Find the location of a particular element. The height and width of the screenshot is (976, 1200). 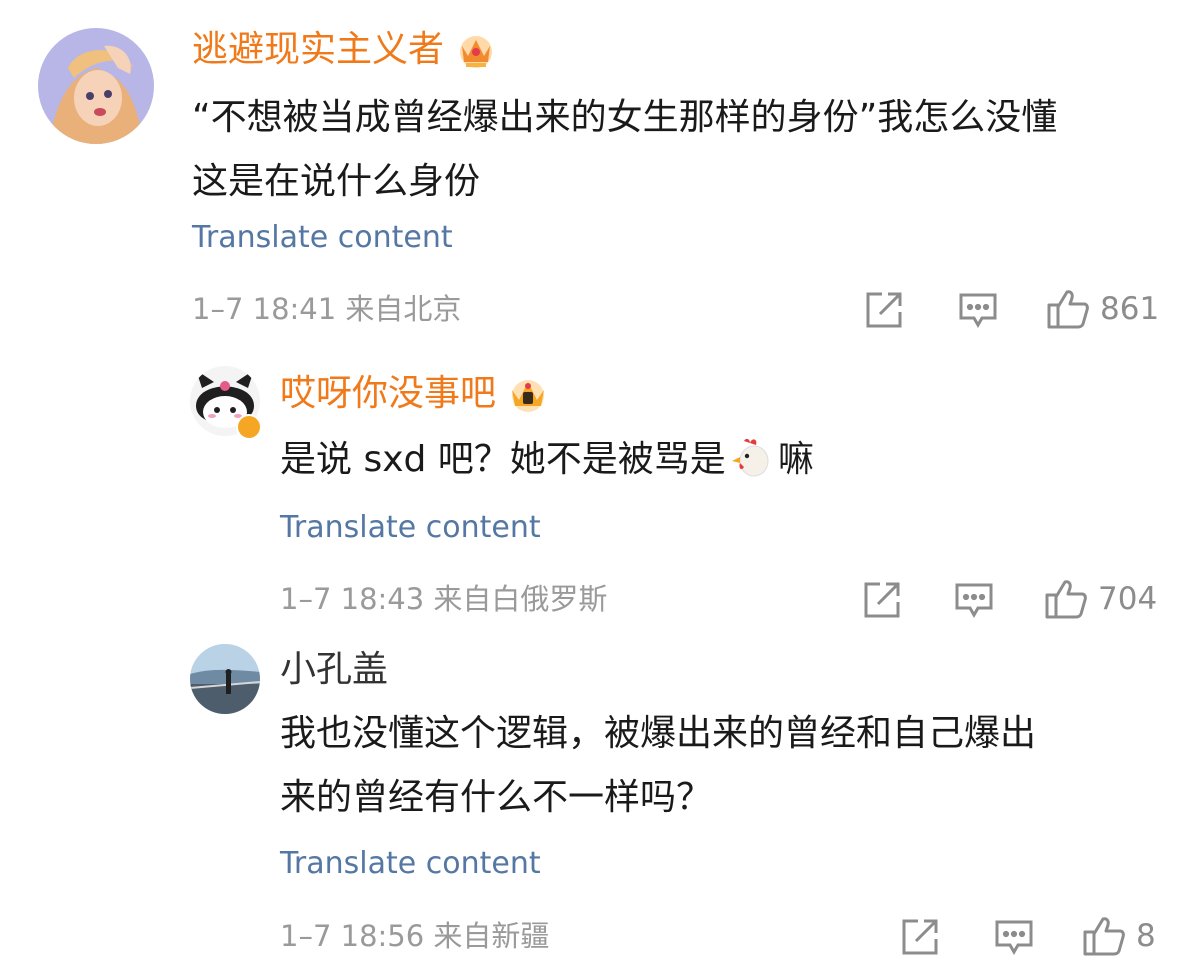

comment-meta: 1–7 18:43 来自白俄罗斯 is located at coordinates (444, 599).